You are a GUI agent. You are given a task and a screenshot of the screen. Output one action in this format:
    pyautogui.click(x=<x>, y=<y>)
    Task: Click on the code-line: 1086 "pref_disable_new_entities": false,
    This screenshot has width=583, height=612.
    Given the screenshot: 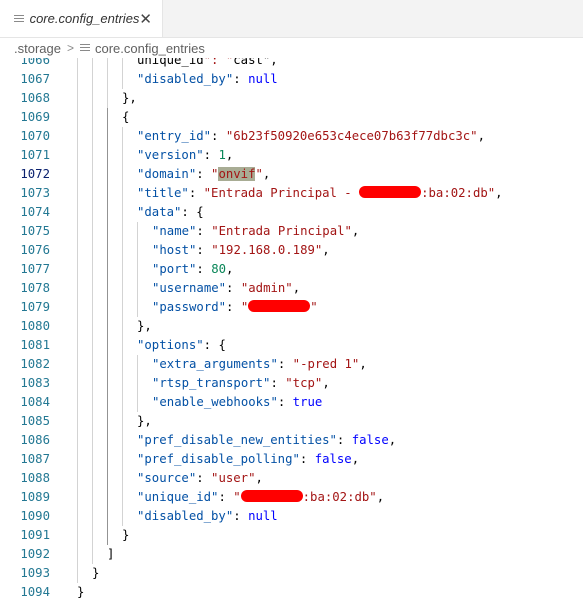 What is the action you would take?
    pyautogui.click(x=291, y=440)
    